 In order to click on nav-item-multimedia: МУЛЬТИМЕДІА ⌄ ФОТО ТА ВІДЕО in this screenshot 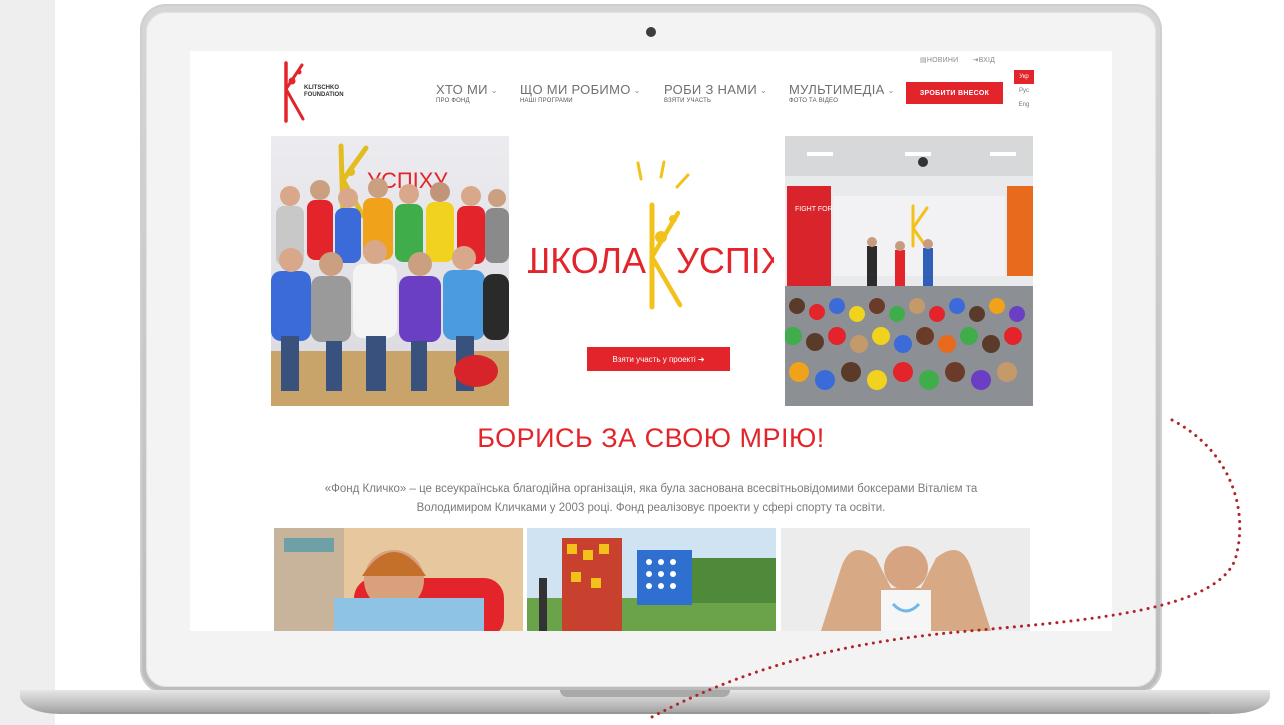, I will do `click(842, 93)`.